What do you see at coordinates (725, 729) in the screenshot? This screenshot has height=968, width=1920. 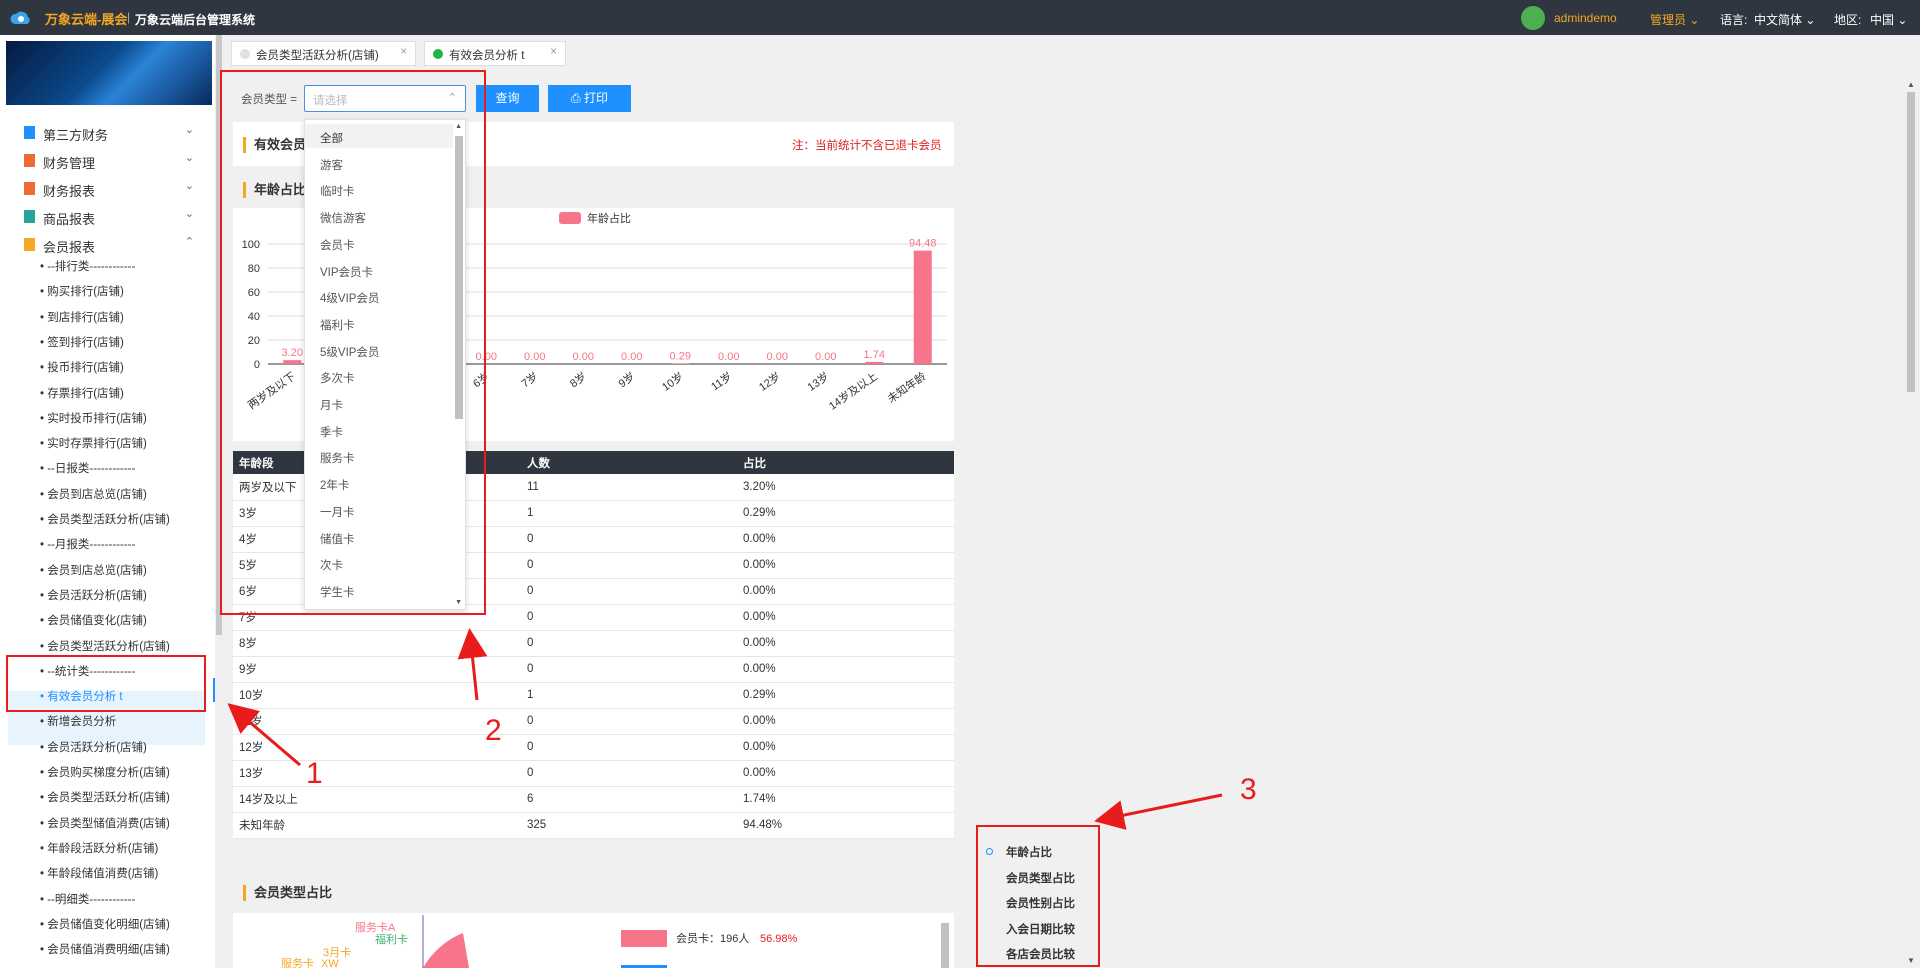 I see `annotation-arrows` at bounding box center [725, 729].